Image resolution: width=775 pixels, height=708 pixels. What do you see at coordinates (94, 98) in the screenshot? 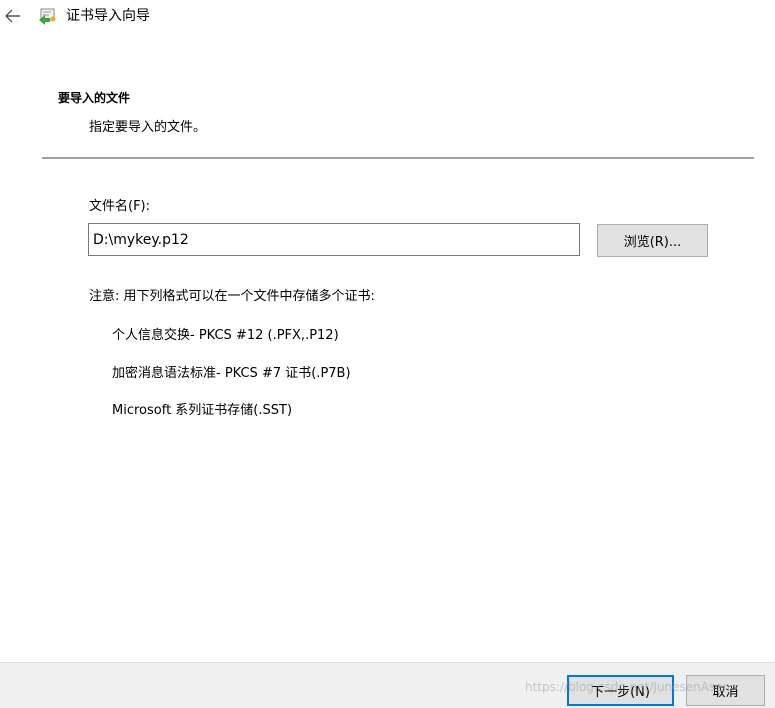
I see `section-title: 要导入的文件` at bounding box center [94, 98].